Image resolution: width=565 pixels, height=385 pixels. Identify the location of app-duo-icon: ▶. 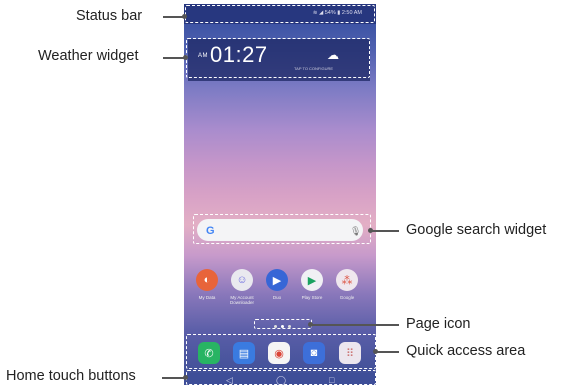
(277, 280).